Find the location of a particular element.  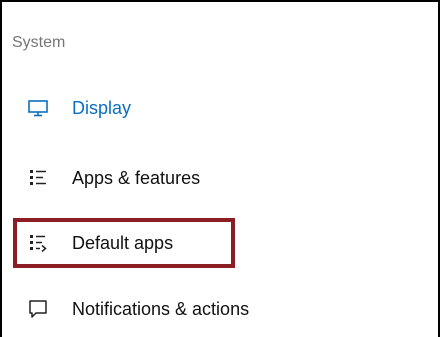

nav-item-apps-features: Apps & features is located at coordinates (212, 178).